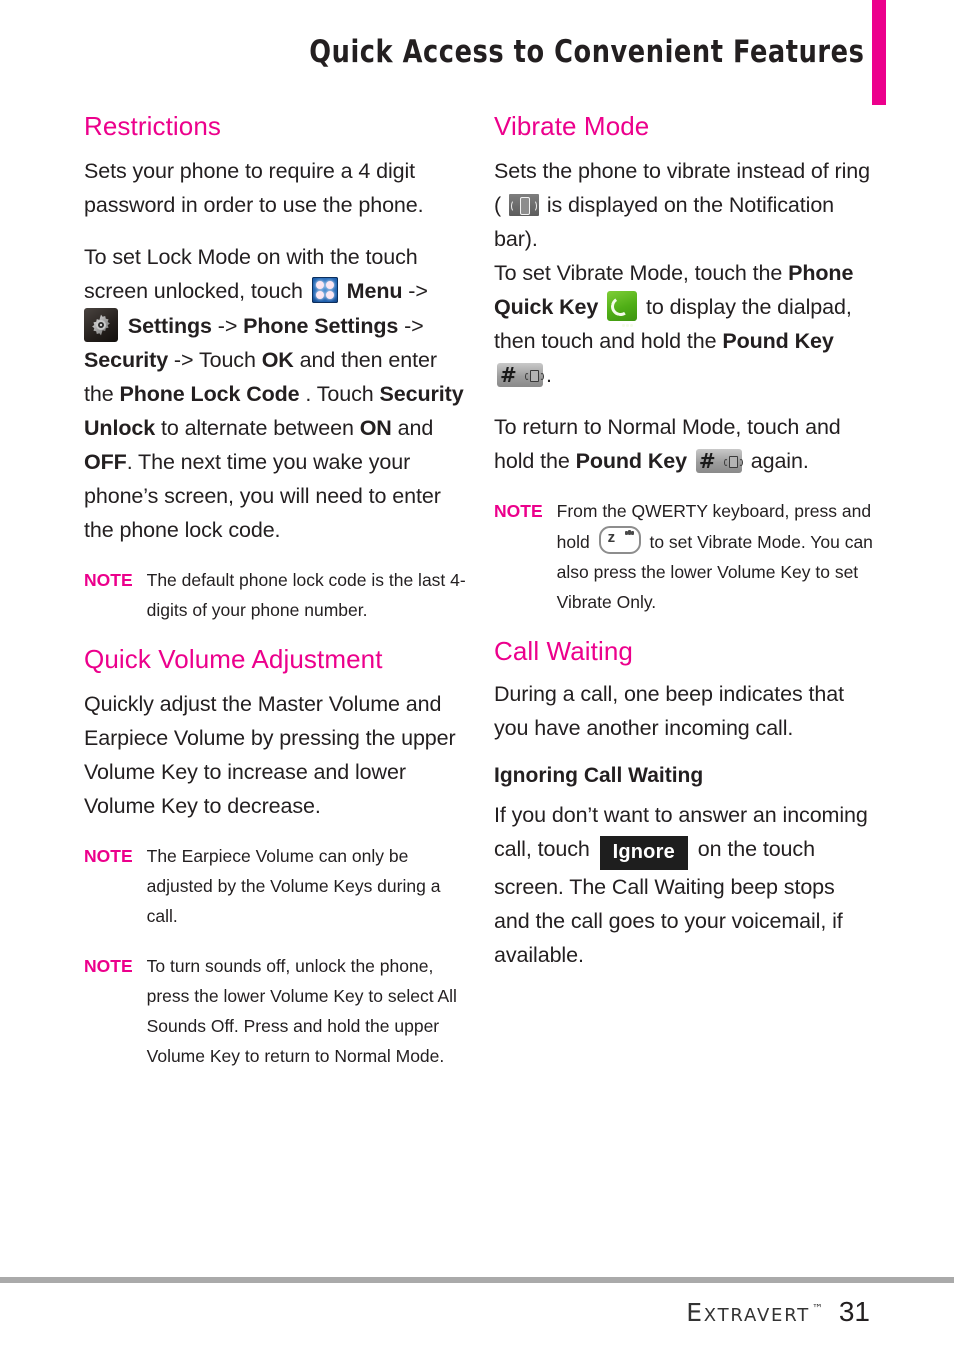 The height and width of the screenshot is (1372, 954). What do you see at coordinates (375, 427) in the screenshot?
I see `text-bold-on: ON` at bounding box center [375, 427].